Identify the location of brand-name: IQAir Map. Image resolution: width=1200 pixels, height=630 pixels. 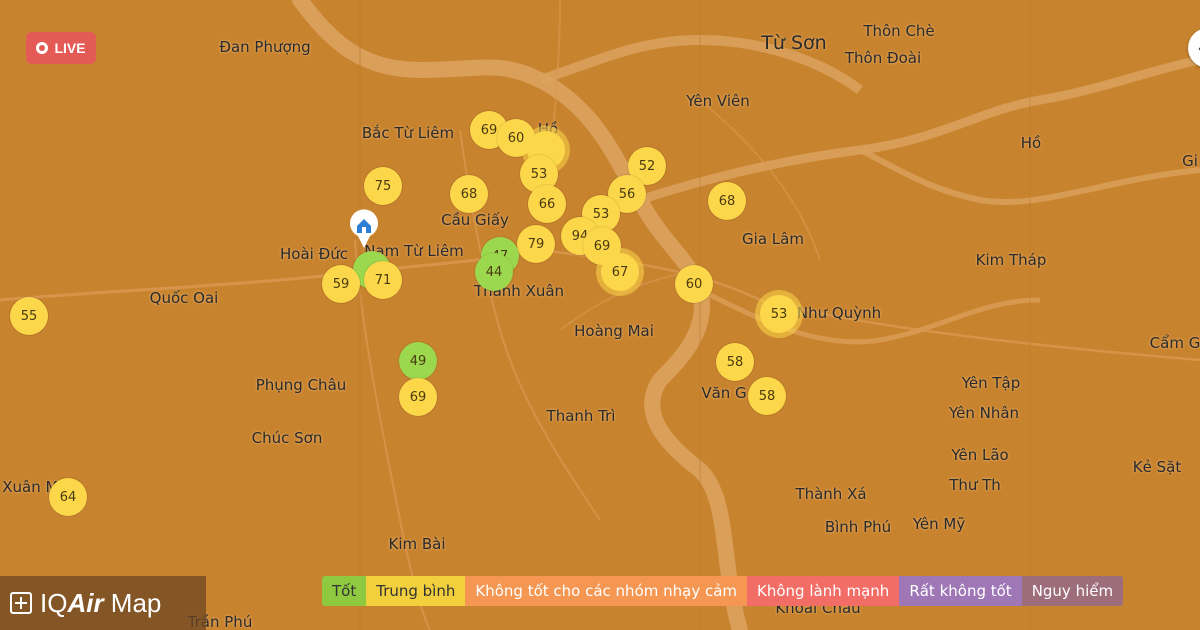
(101, 602).